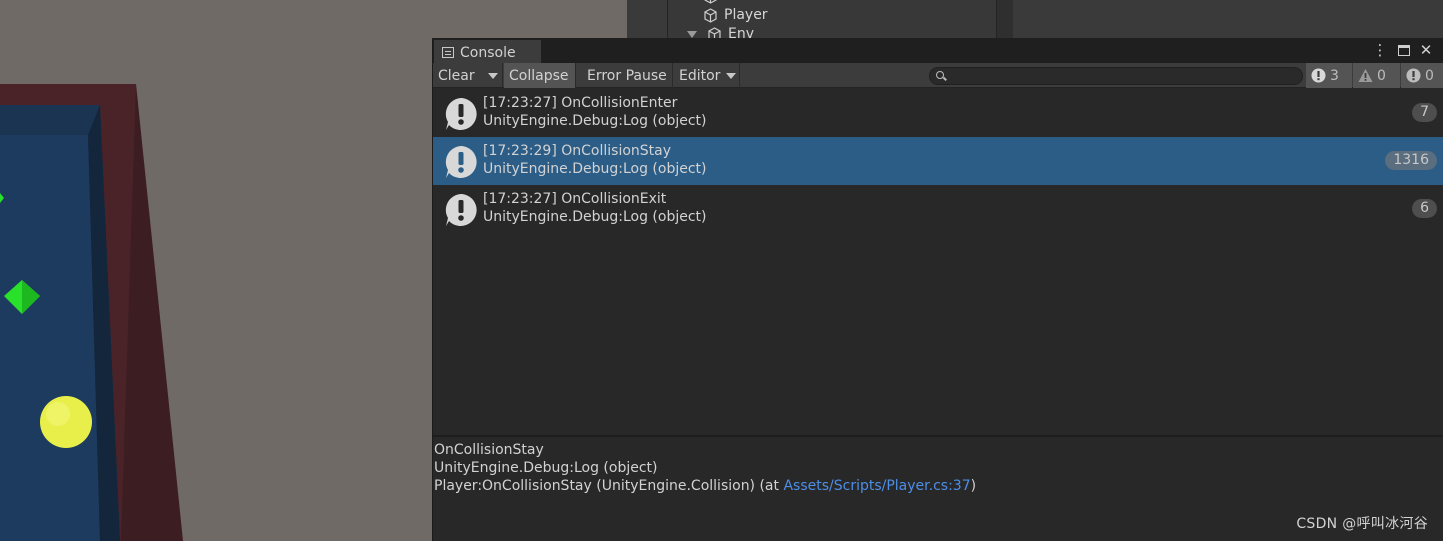 The image size is (1443, 541). What do you see at coordinates (1381, 75) in the screenshot?
I see `warning-count: 0` at bounding box center [1381, 75].